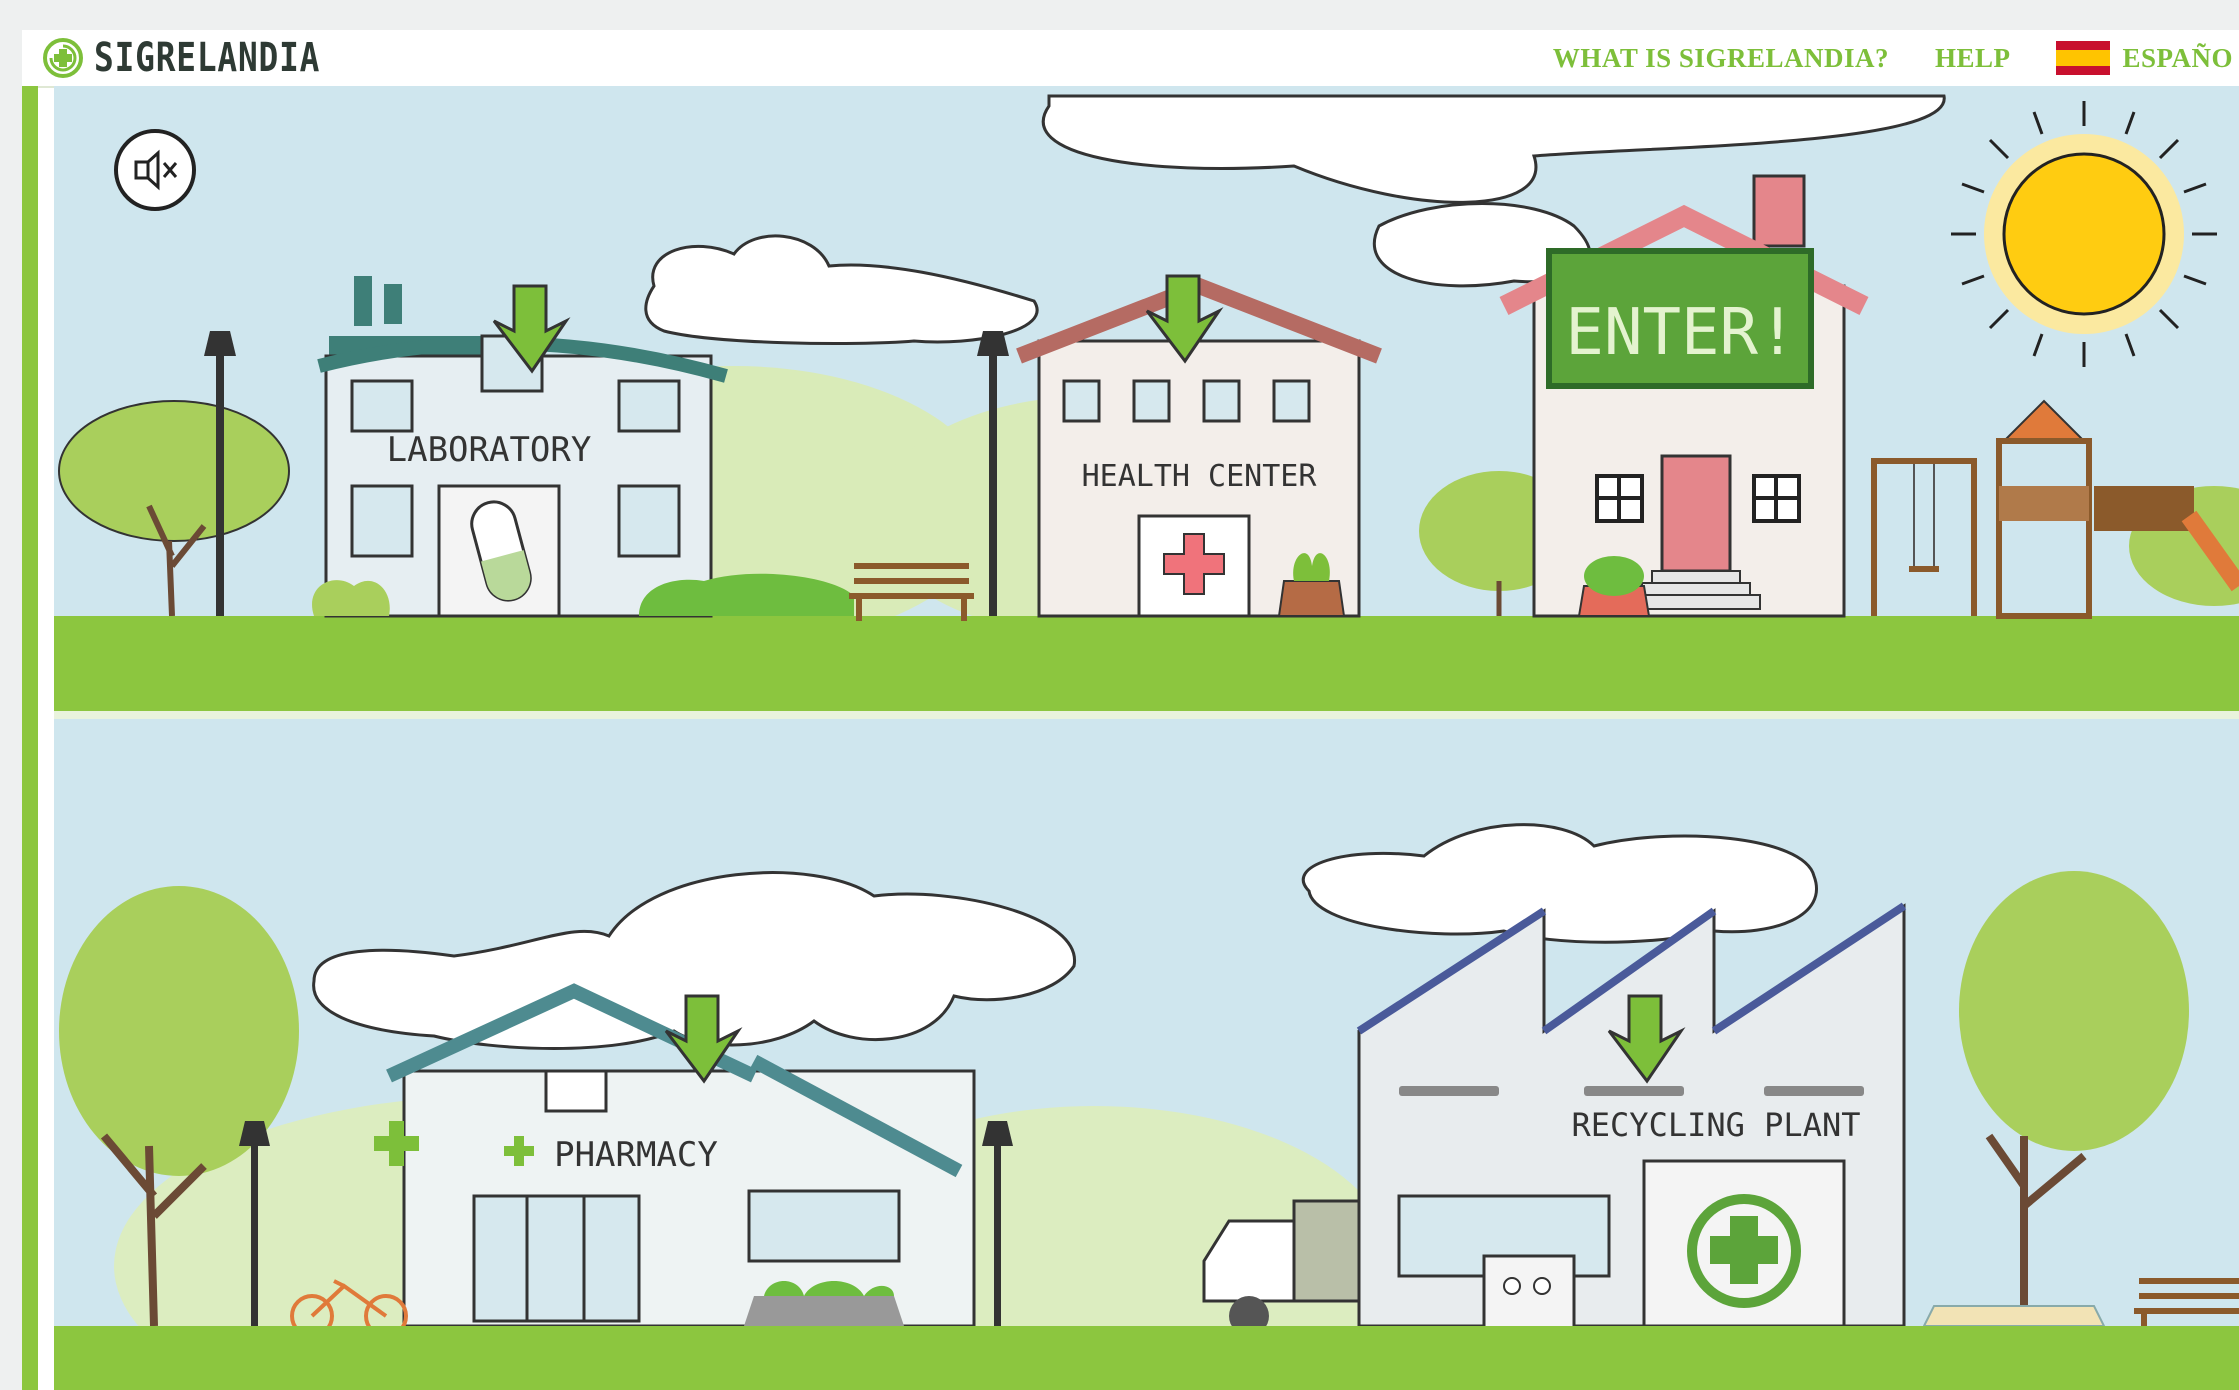  Describe the element at coordinates (2177, 57) in the screenshot. I see `language-label: ESPAÑO` at that location.